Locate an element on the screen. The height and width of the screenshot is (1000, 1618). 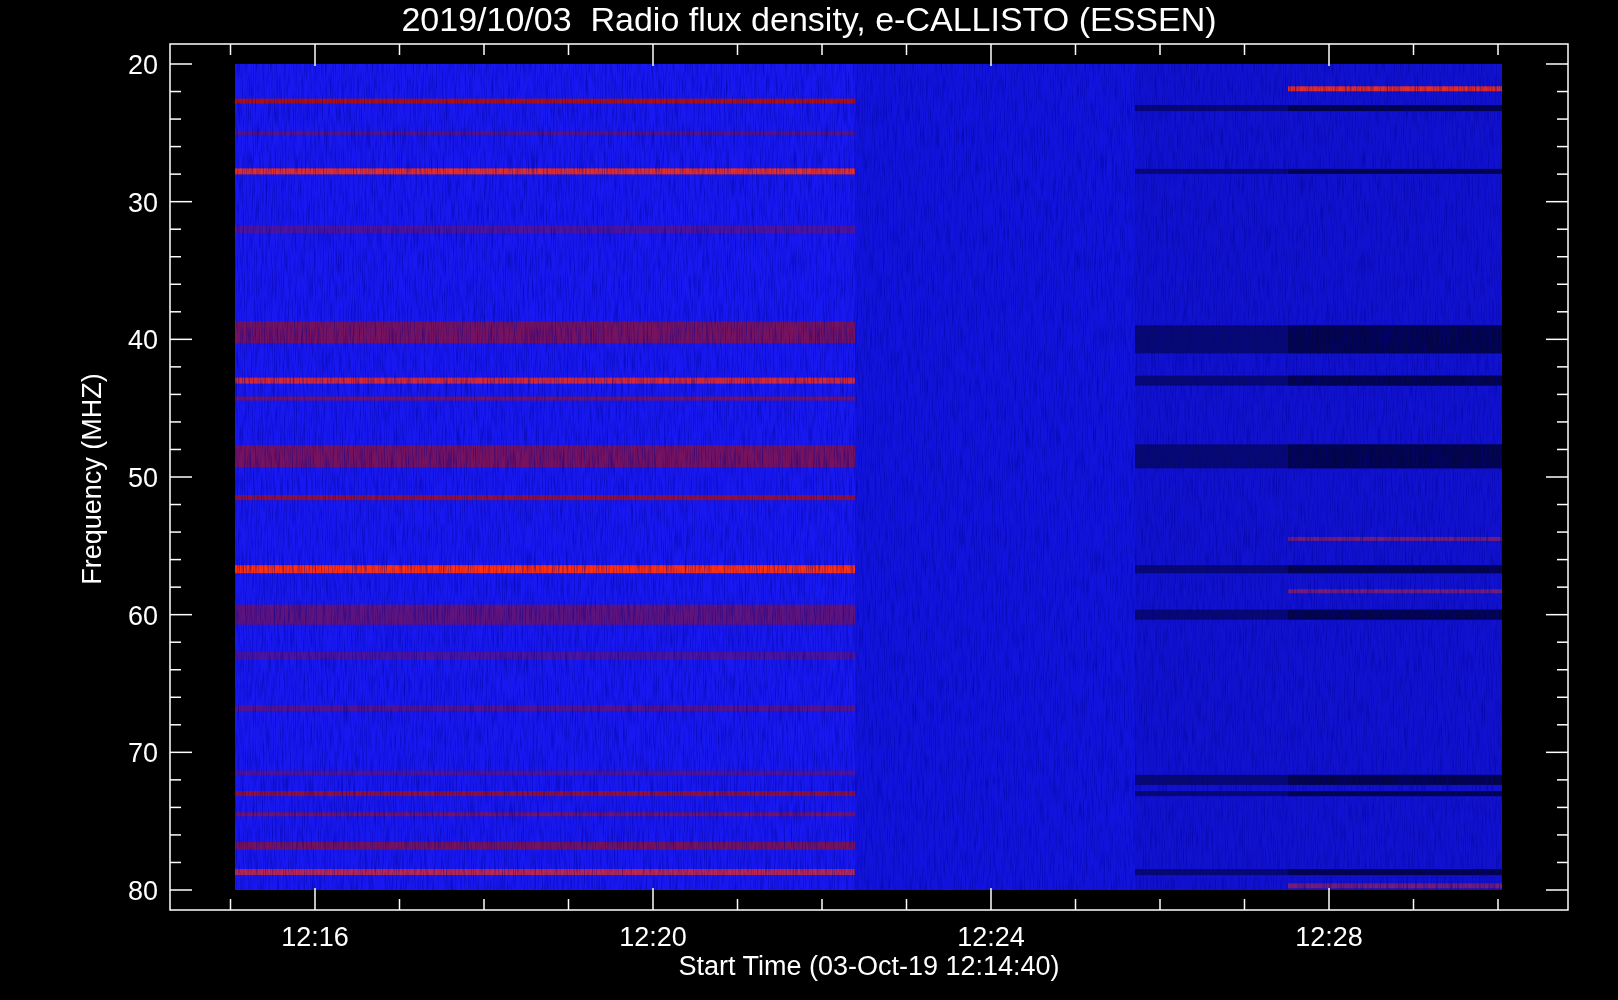
x-tick-label: 12:20 is located at coordinates (653, 937).